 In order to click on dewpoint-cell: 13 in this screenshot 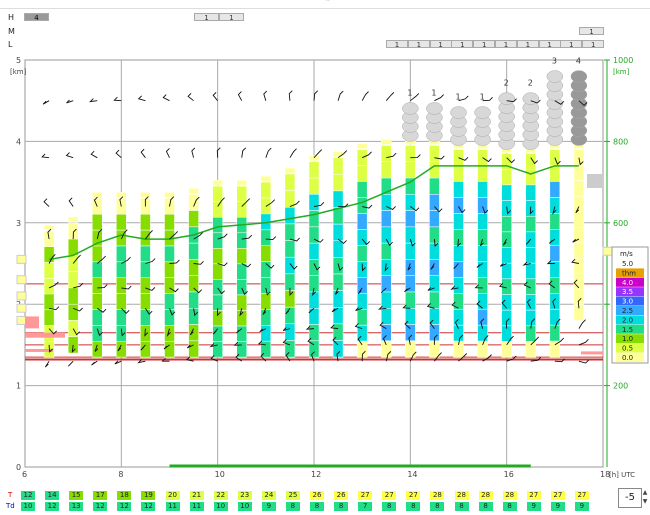, I will do `click(76, 506)`.